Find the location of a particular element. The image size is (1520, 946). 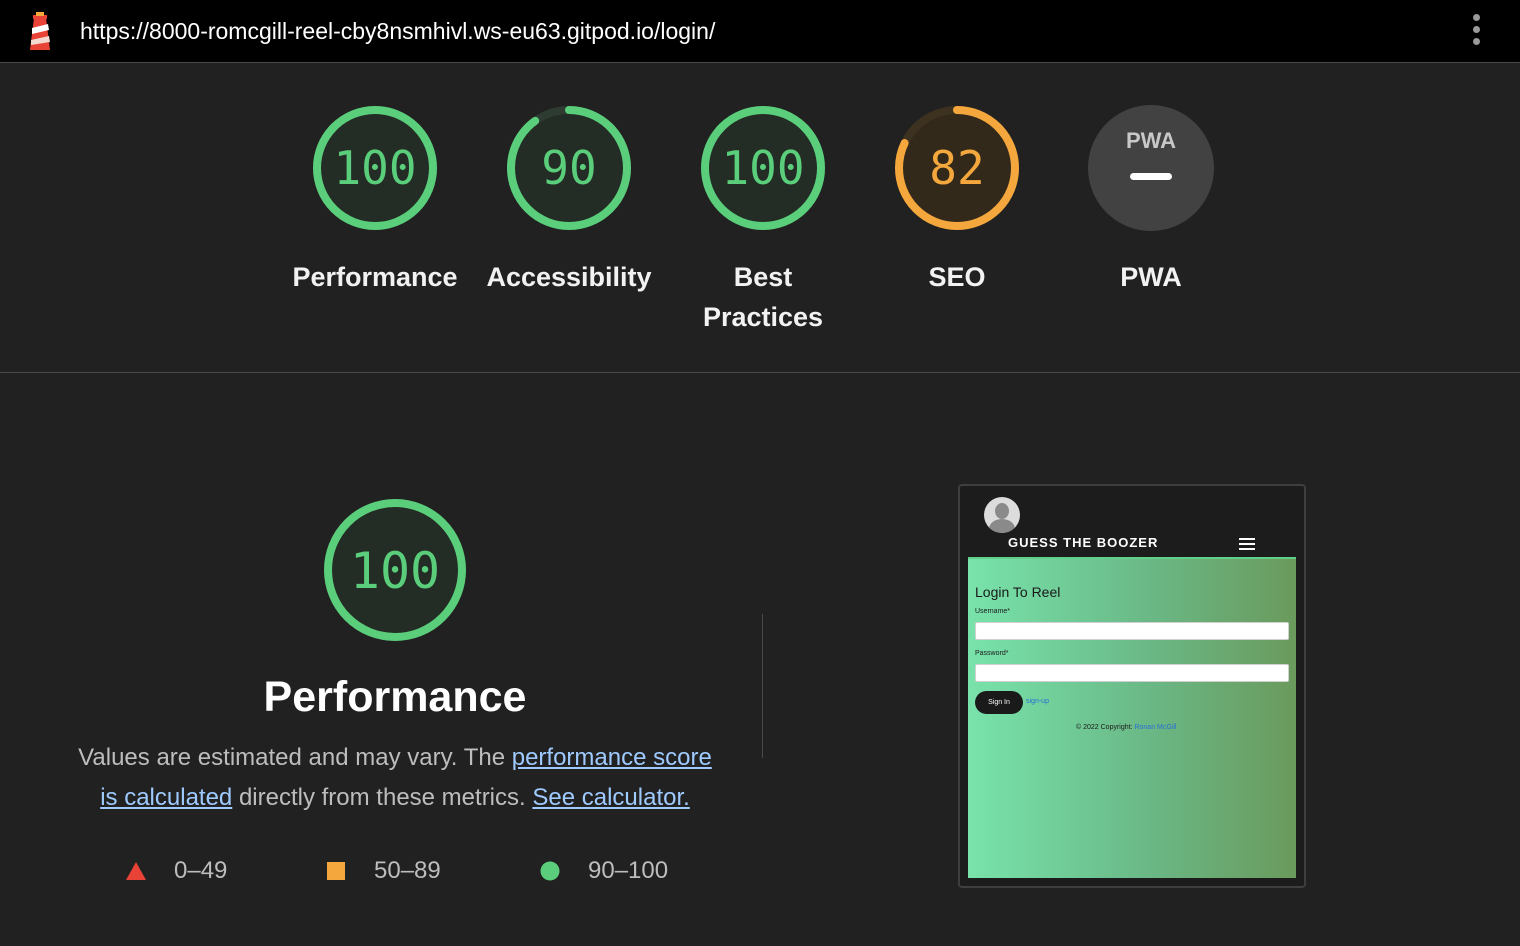

thumb-password-label: Password* is located at coordinates (992, 653).